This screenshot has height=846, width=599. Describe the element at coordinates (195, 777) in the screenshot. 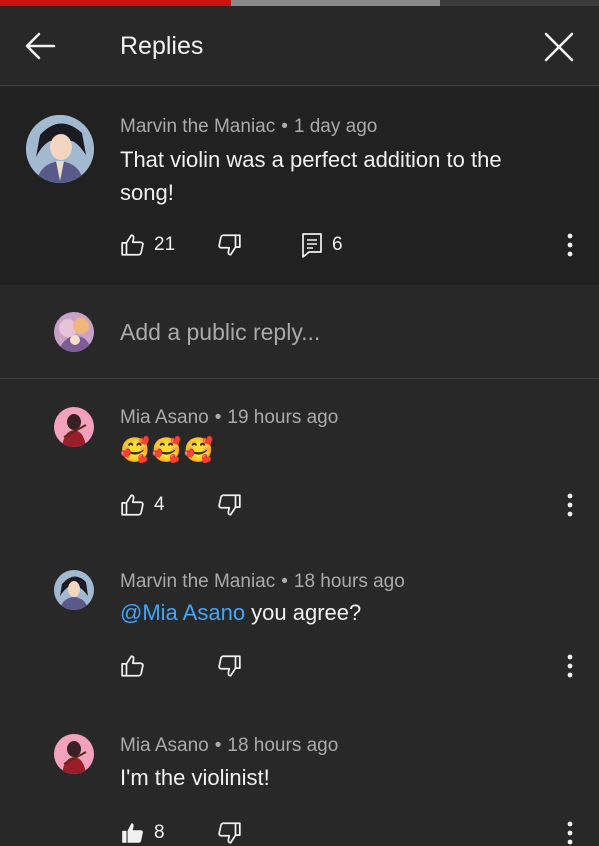

I see `comment-text: I'm the violinist!` at that location.